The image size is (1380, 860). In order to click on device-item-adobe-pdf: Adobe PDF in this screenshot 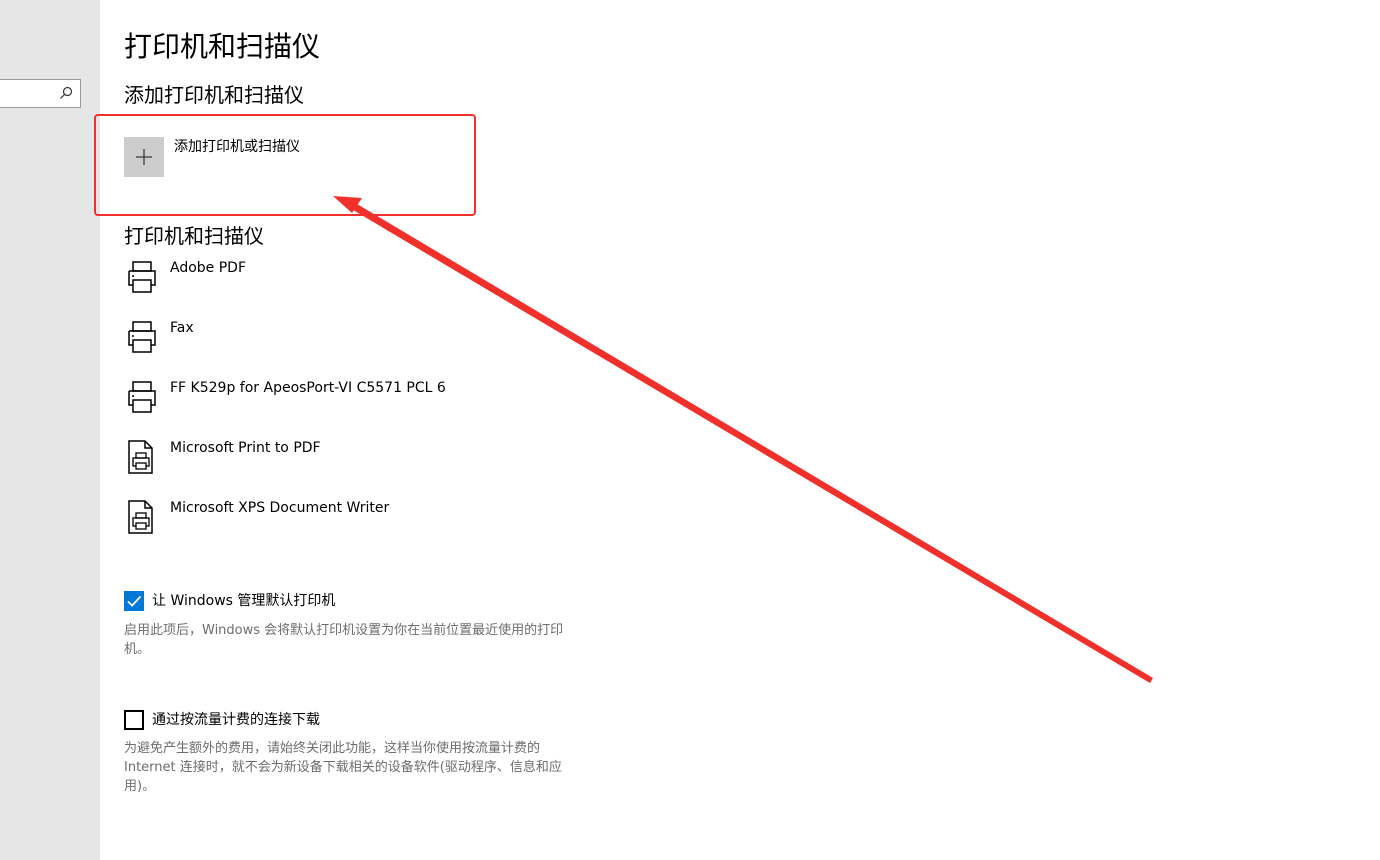, I will do `click(324, 282)`.